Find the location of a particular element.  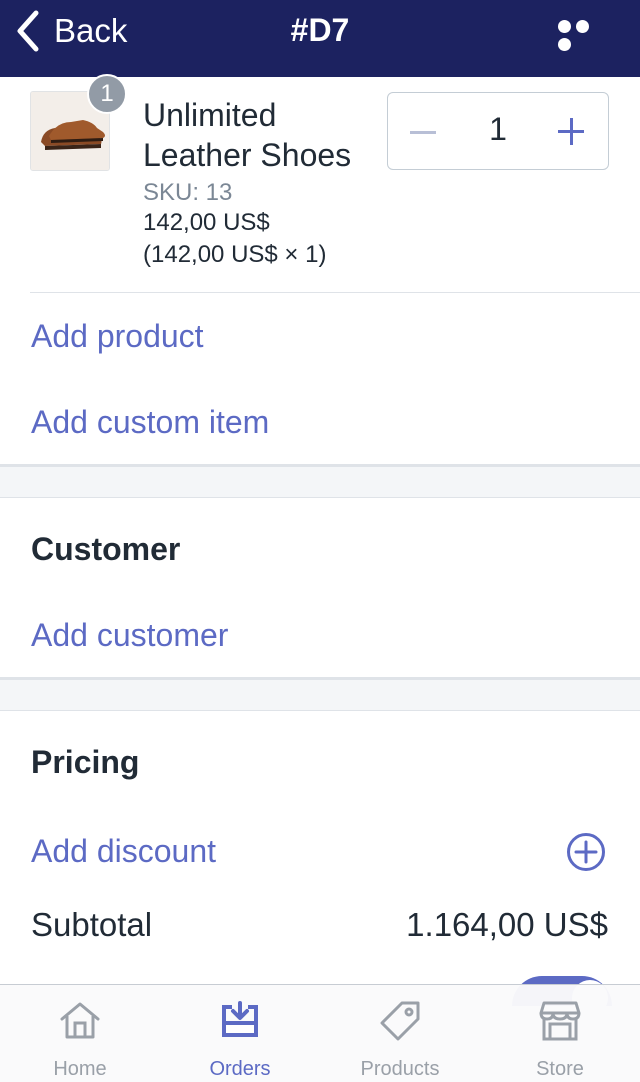

home-icon is located at coordinates (80, 1020).